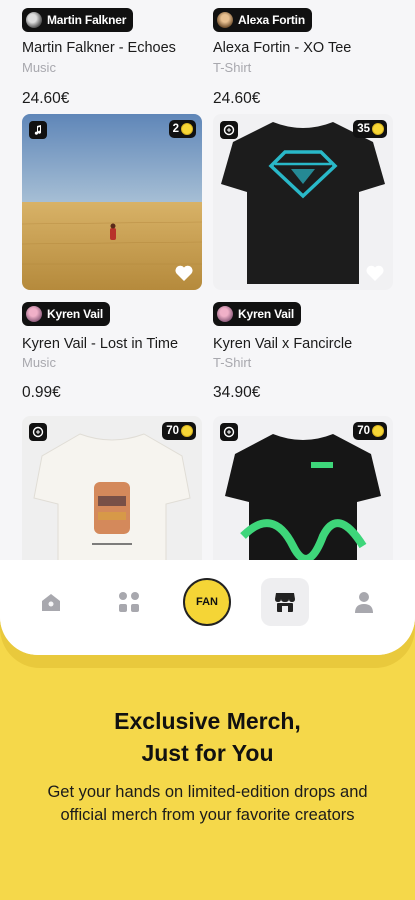 This screenshot has height=900, width=415. What do you see at coordinates (175, 129) in the screenshot?
I see `coin-count: 2` at bounding box center [175, 129].